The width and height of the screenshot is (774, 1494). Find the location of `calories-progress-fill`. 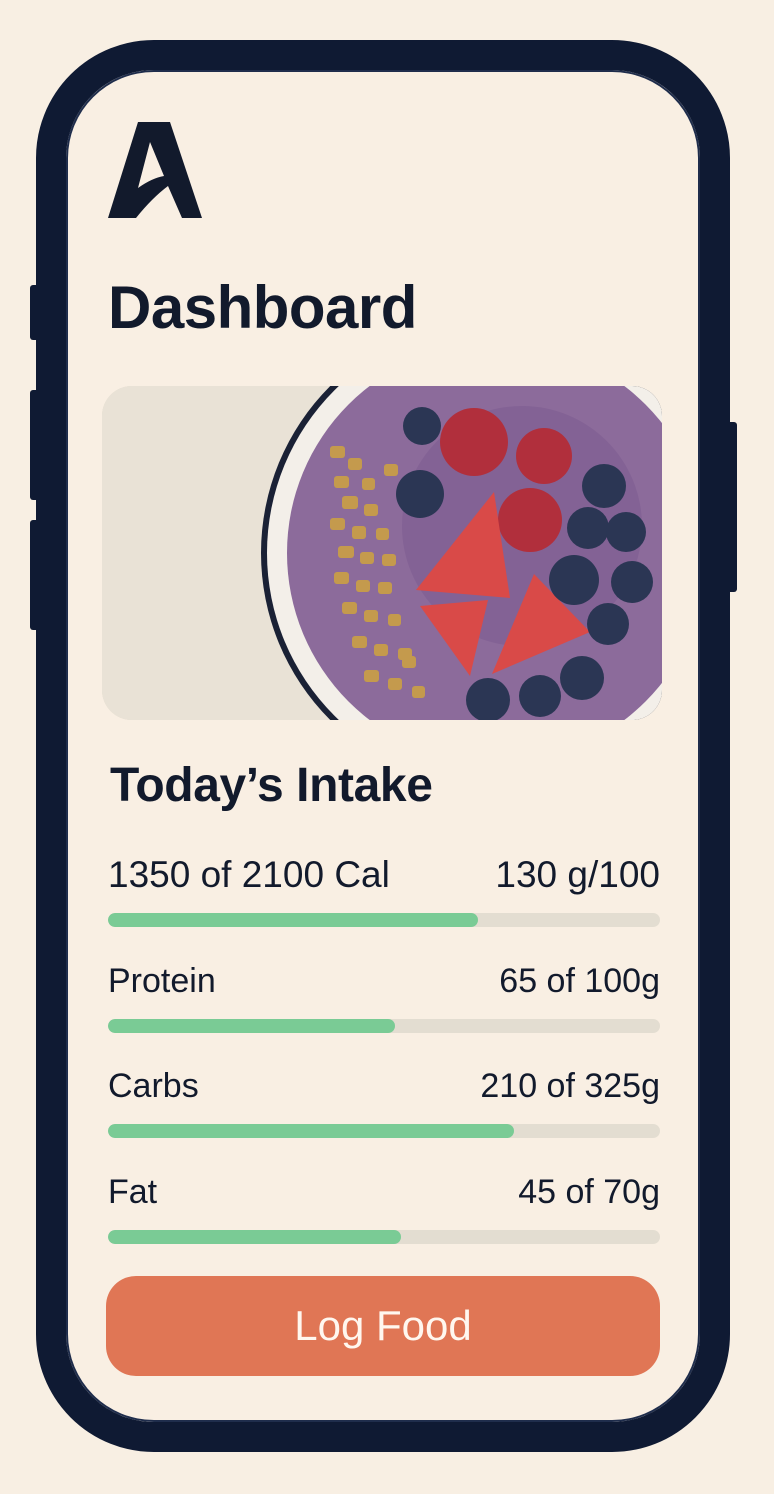

calories-progress-fill is located at coordinates (293, 920).